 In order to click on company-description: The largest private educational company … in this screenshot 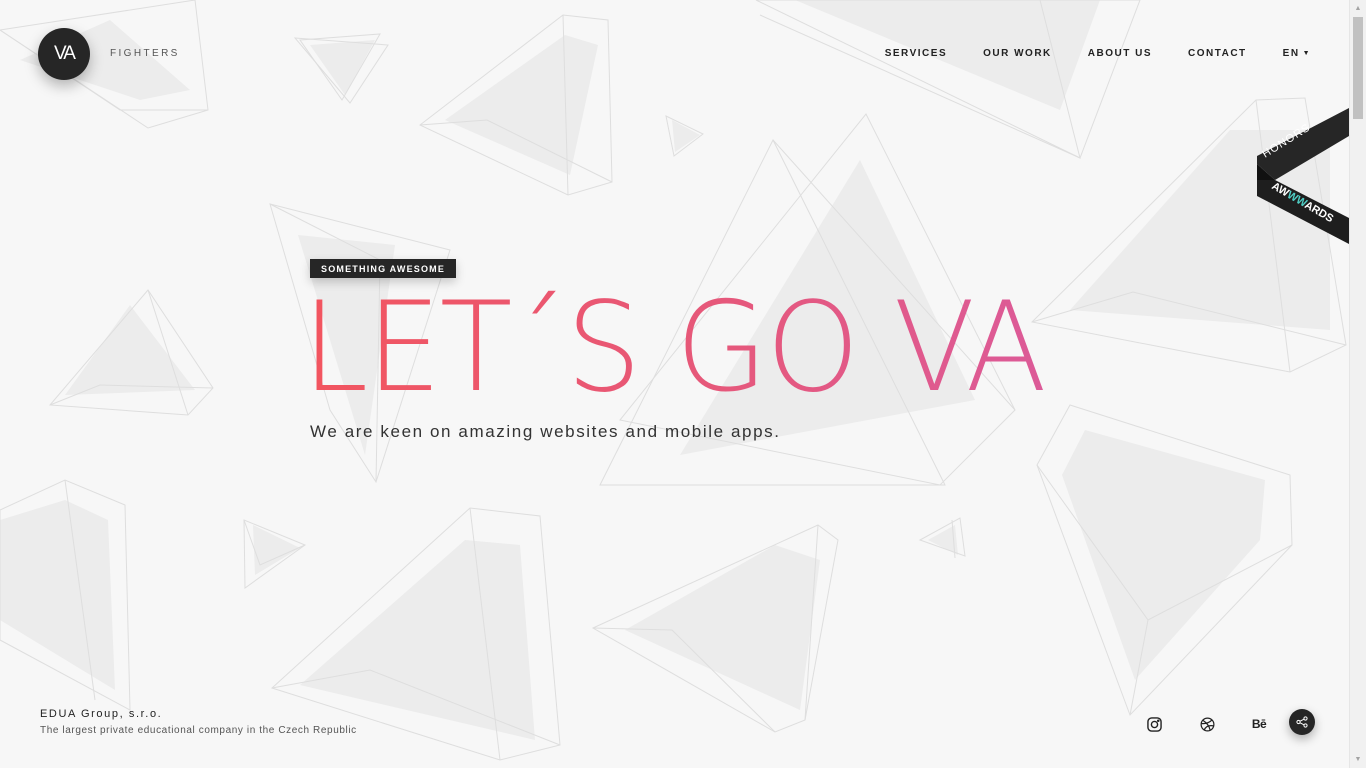, I will do `click(198, 730)`.